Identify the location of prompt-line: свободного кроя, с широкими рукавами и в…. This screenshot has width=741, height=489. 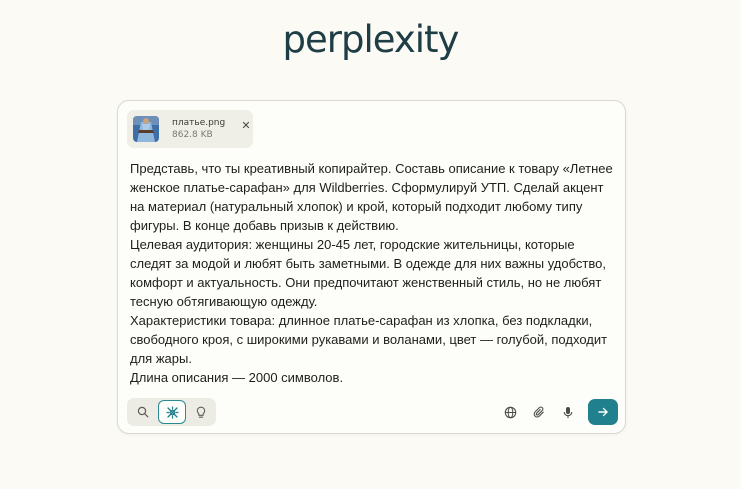
(369, 339).